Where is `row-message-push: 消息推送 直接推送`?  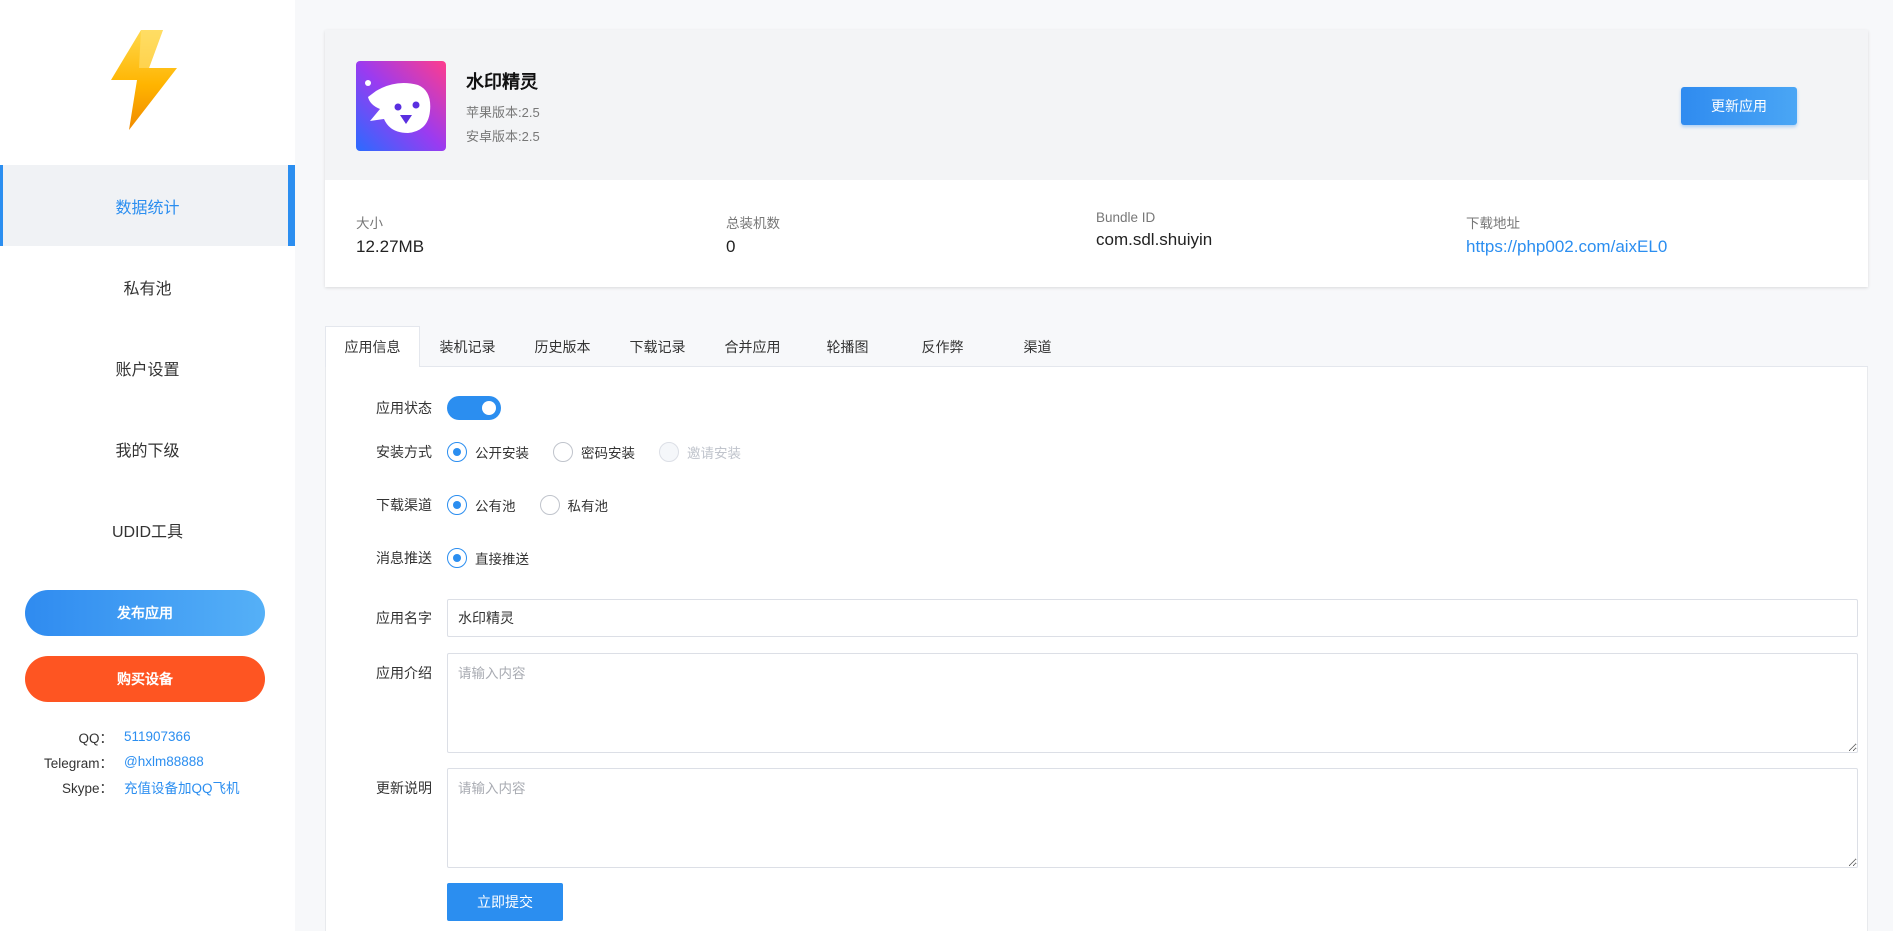
row-message-push: 消息推送 直接推送 is located at coordinates (1097, 558).